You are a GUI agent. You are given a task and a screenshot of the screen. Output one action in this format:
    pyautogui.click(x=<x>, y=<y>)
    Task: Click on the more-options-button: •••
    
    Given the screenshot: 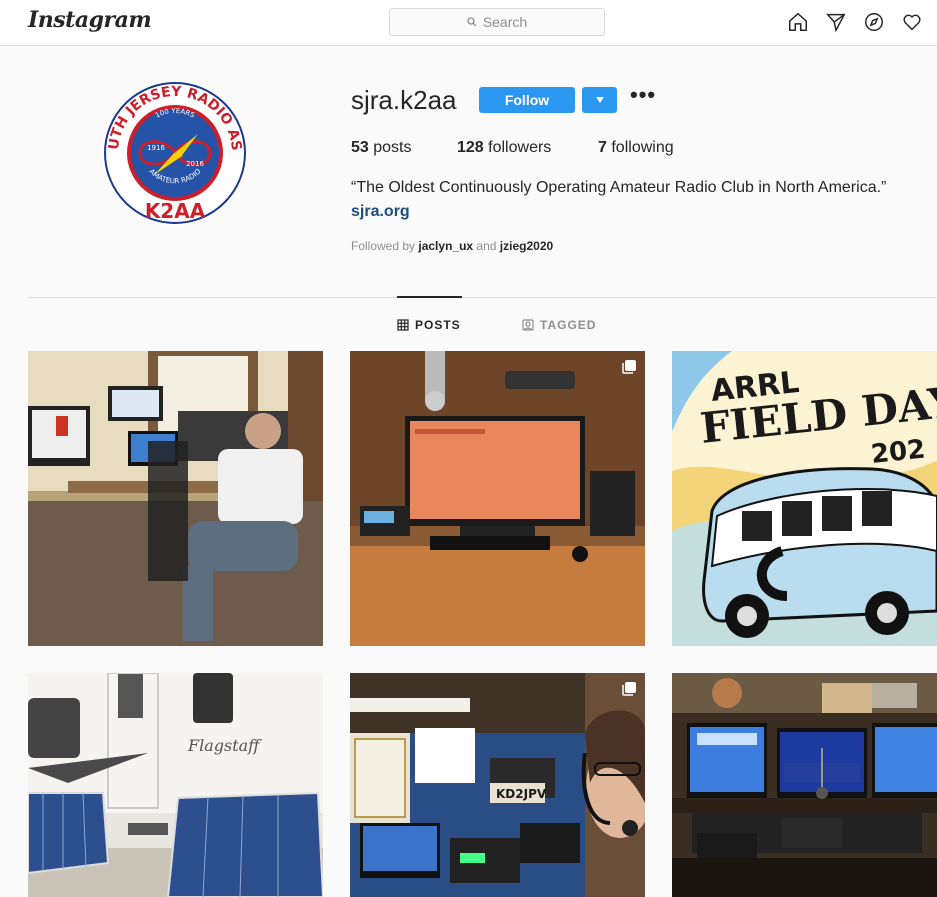 What is the action you would take?
    pyautogui.click(x=643, y=97)
    